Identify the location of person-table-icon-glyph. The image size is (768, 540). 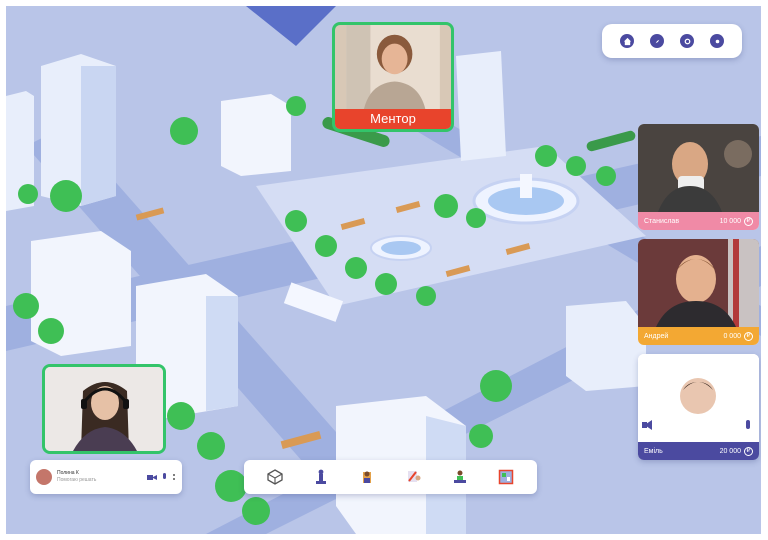
(459, 476).